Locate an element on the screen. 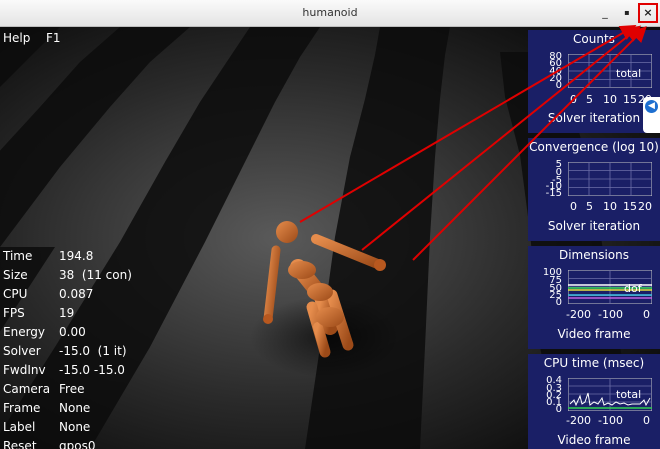 The image size is (660, 449). panel-title: CPU time (msec) is located at coordinates (594, 363).